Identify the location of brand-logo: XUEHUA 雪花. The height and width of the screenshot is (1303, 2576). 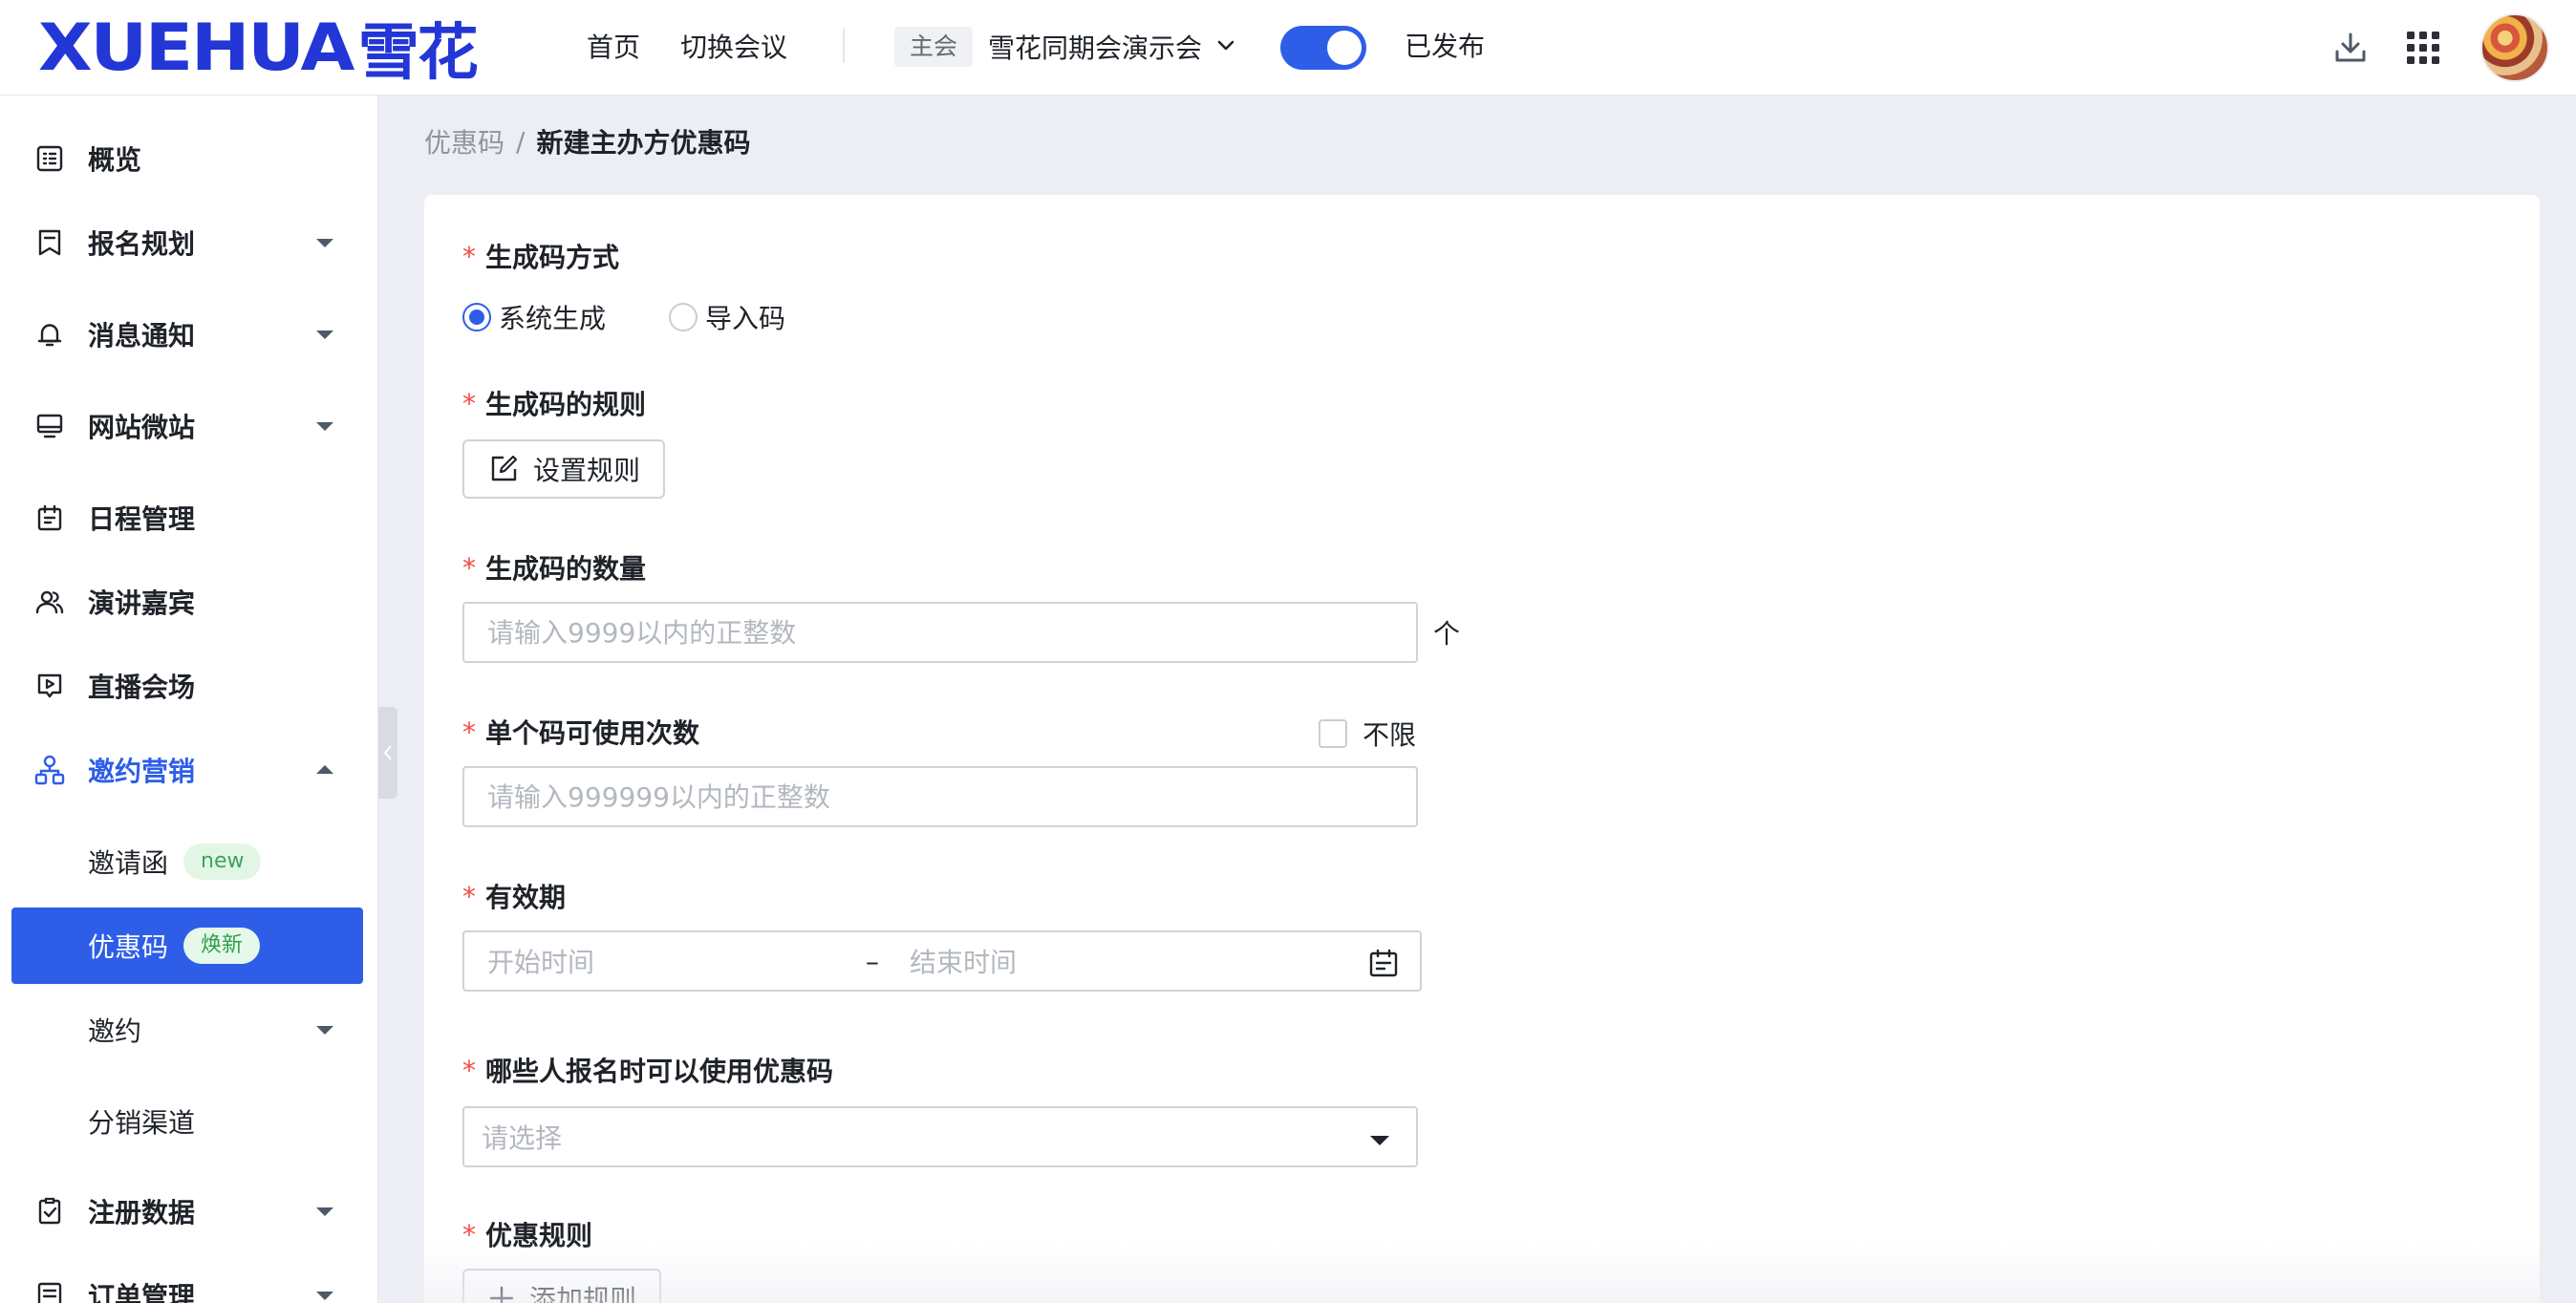
(258, 51).